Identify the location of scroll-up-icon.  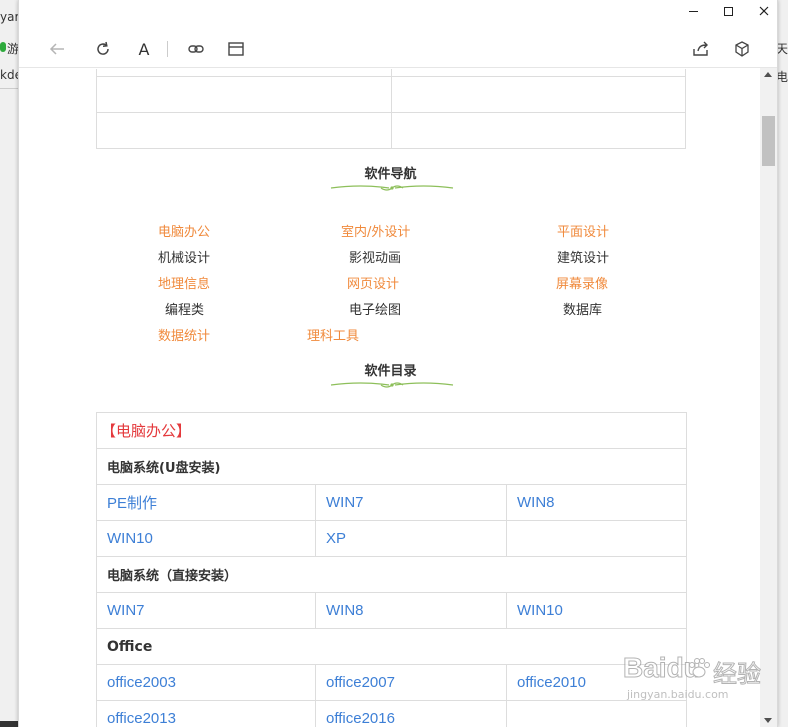
(768, 74).